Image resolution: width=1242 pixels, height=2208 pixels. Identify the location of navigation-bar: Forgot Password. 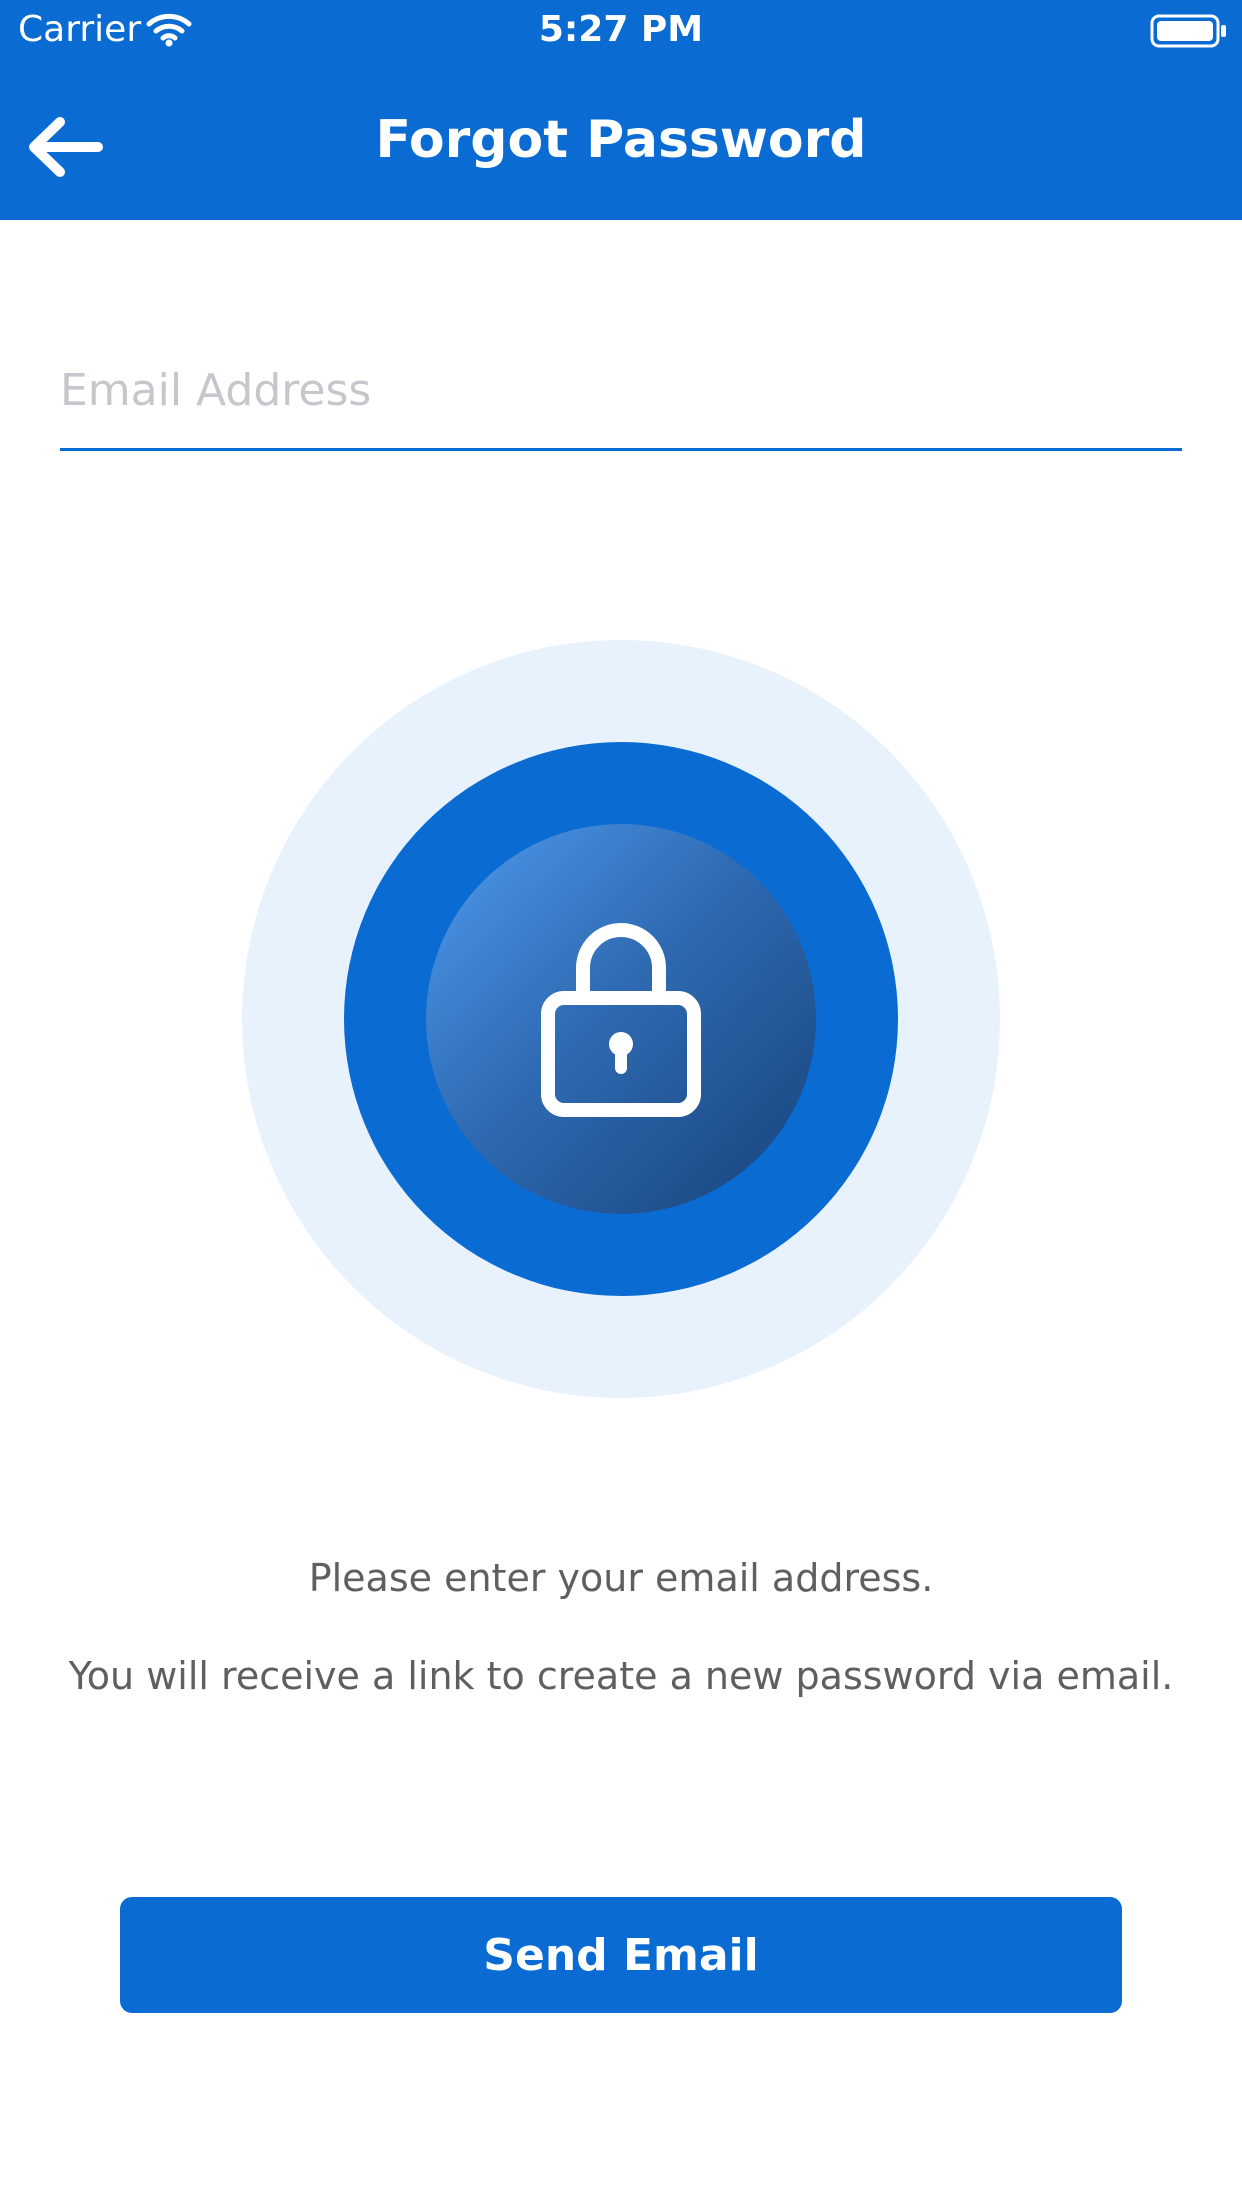
(621, 141).